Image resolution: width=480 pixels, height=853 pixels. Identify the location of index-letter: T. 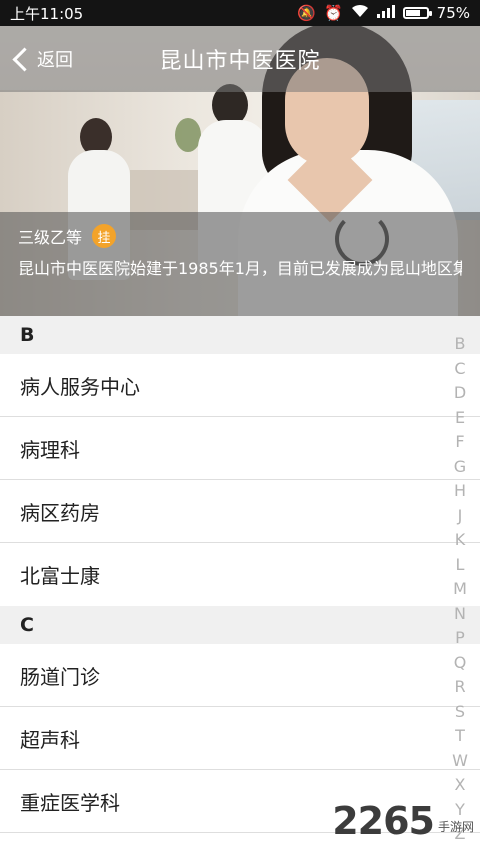
(460, 736).